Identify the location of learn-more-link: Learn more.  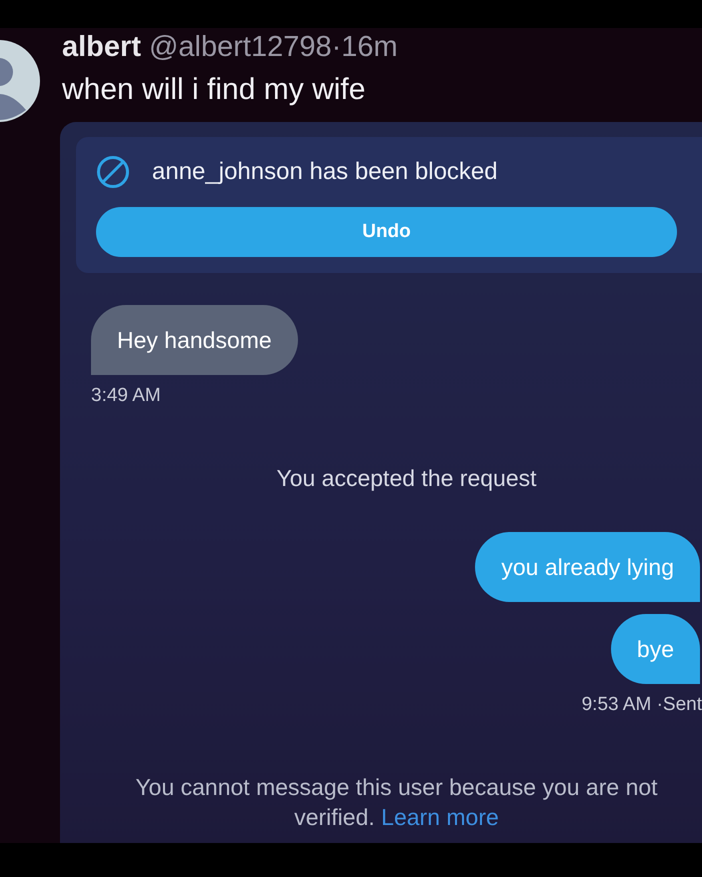
(440, 817).